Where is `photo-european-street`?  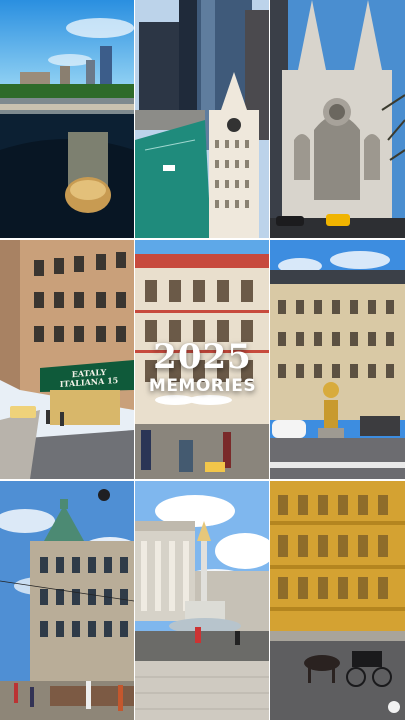 photo-european-street is located at coordinates (67, 359).